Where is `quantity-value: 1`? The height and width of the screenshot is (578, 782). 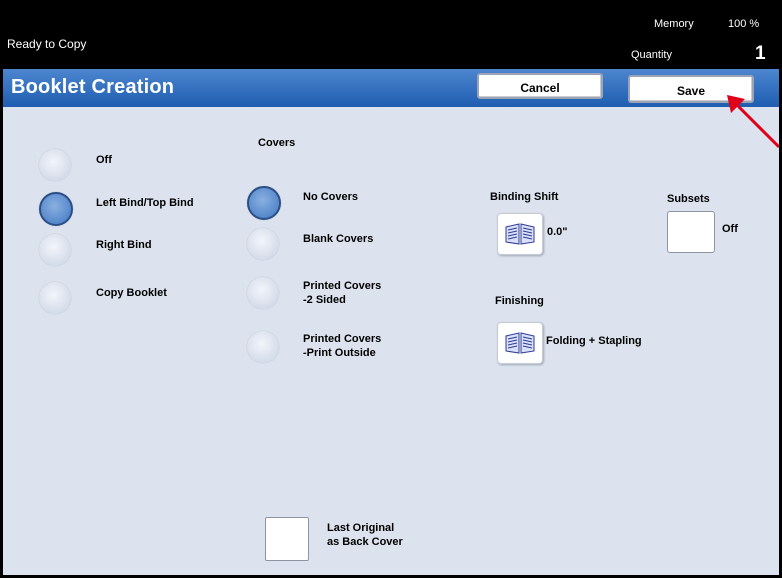 quantity-value: 1 is located at coordinates (760, 53).